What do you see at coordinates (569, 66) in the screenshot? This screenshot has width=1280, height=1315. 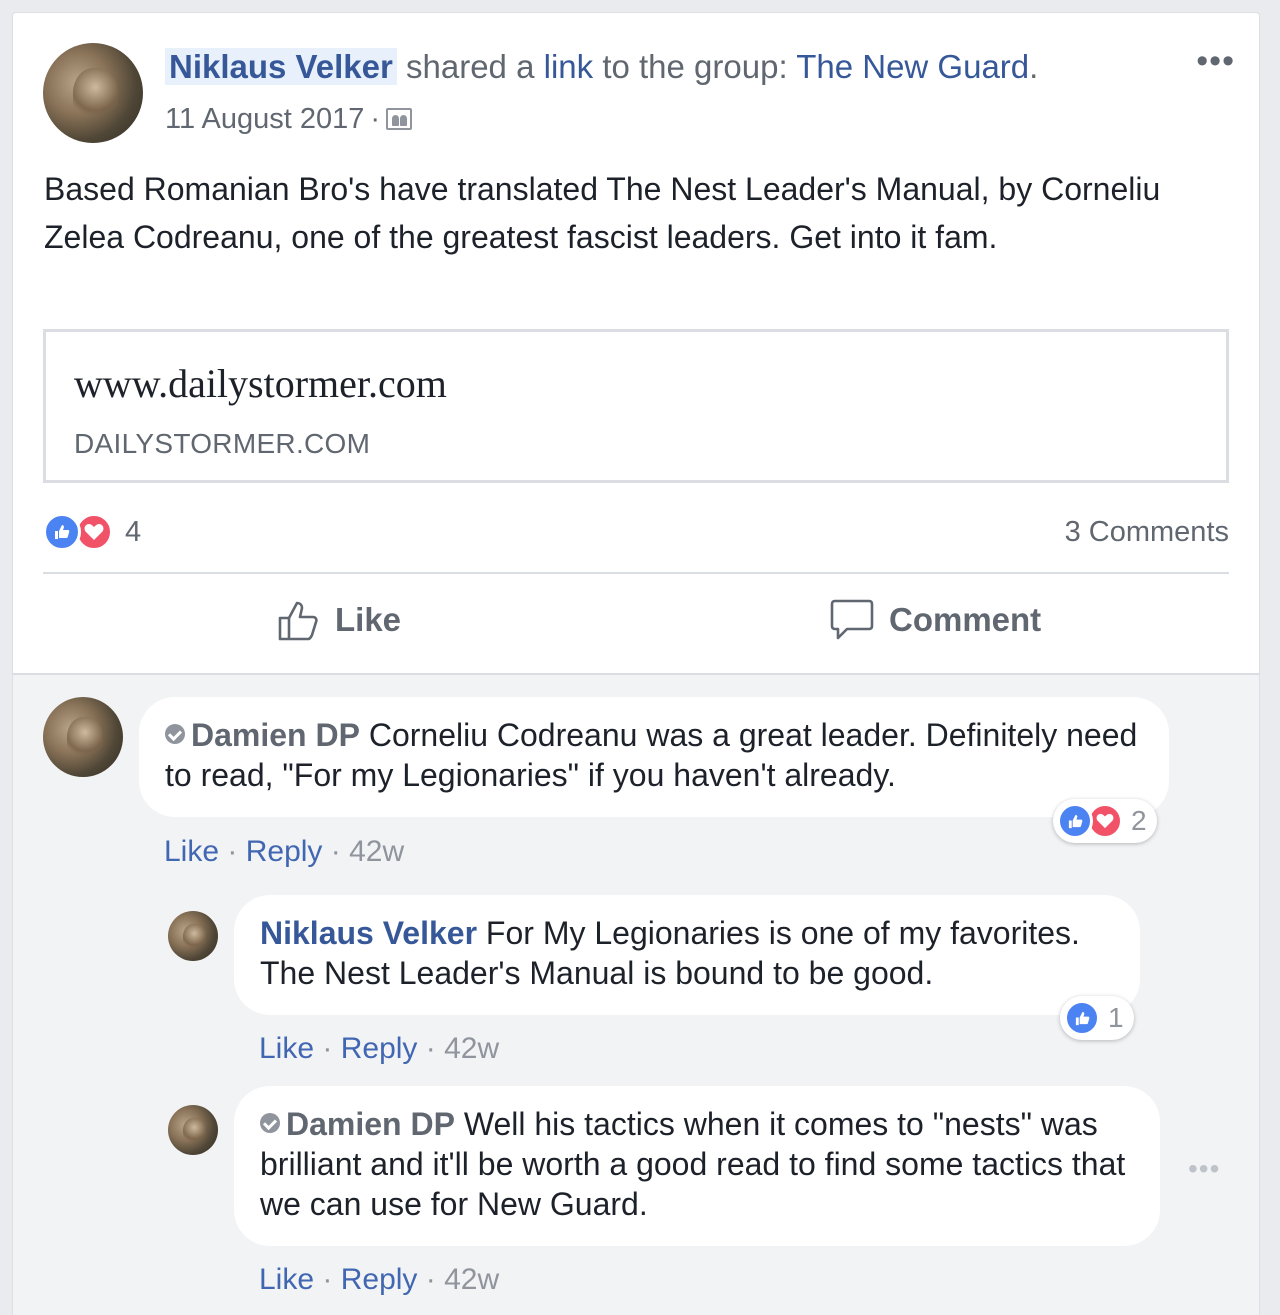 I see `link-word-link: link` at bounding box center [569, 66].